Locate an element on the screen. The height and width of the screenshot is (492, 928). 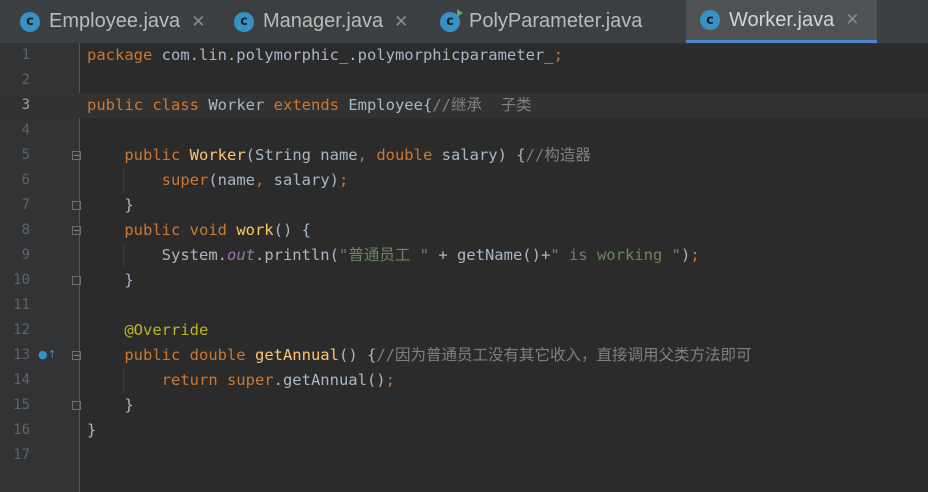
tab-employee: c Employee.java ✕ is located at coordinates (112, 21).